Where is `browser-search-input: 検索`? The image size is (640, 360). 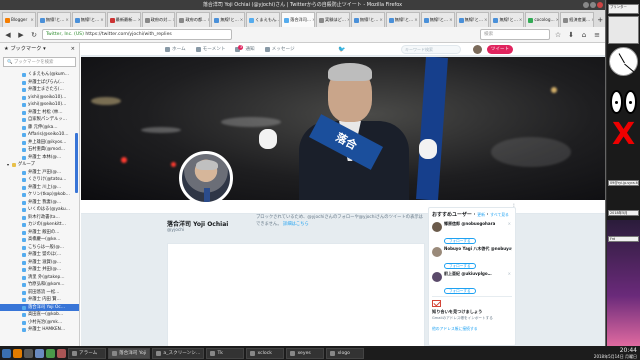
browser-search-input: 検索 is located at coordinates (515, 34).